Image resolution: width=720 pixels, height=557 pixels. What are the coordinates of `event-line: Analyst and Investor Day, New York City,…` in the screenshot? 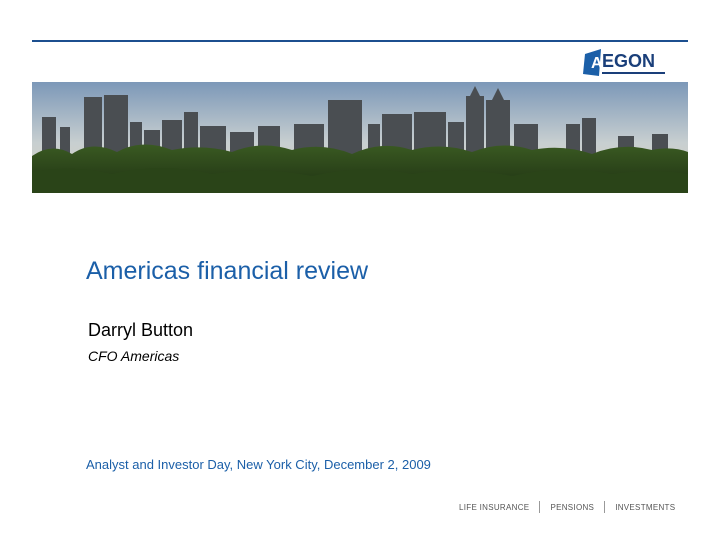 It's located at (258, 464).